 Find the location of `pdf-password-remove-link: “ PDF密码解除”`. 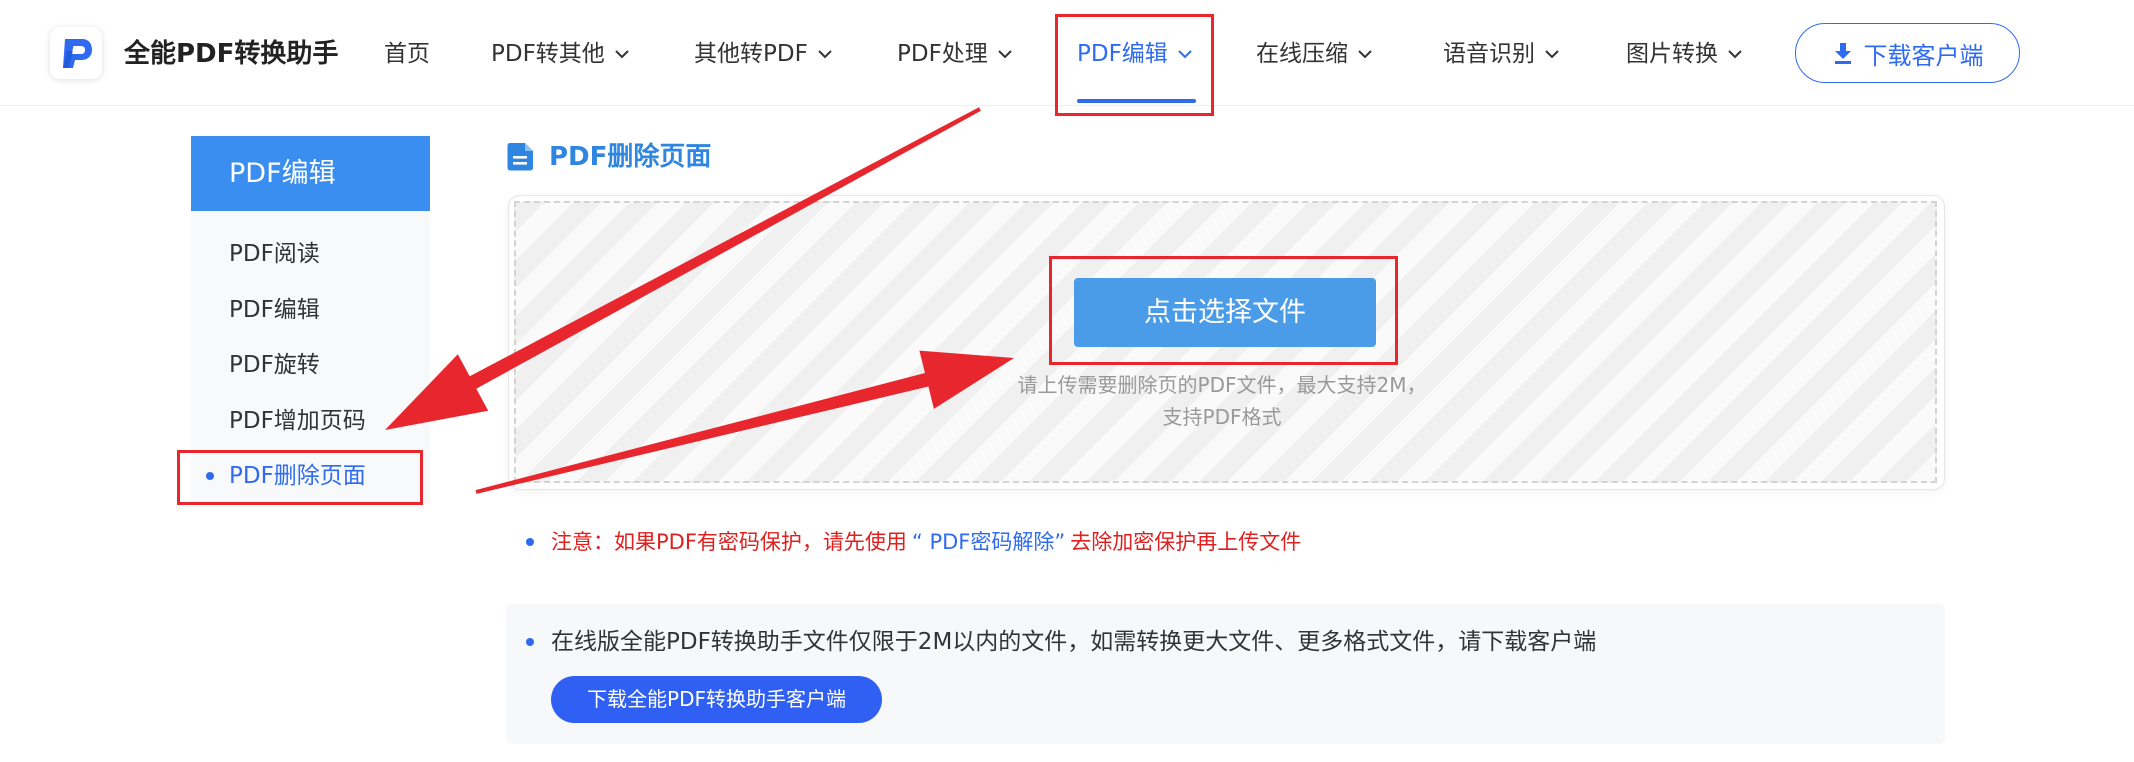

pdf-password-remove-link: “ PDF密码解除” is located at coordinates (988, 542).